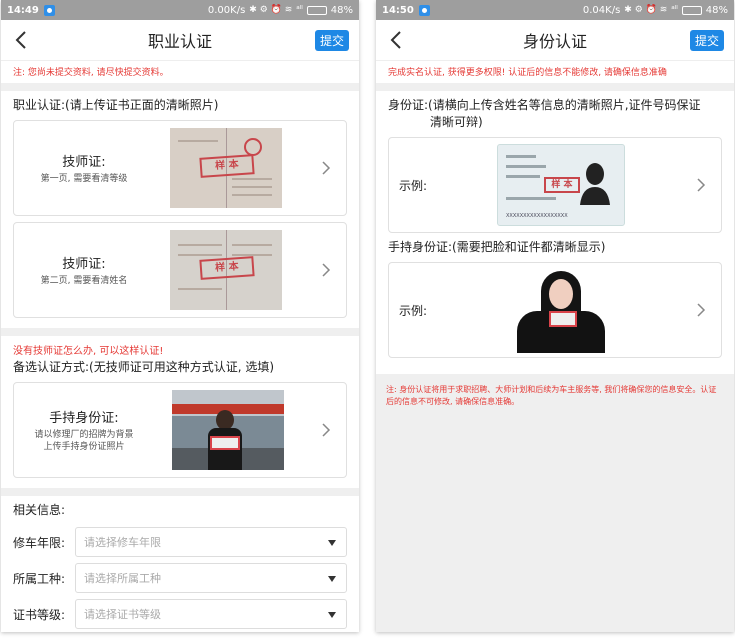 This screenshot has width=735, height=638. I want to click on select-placeholder: 请选择所属工种, so click(122, 578).